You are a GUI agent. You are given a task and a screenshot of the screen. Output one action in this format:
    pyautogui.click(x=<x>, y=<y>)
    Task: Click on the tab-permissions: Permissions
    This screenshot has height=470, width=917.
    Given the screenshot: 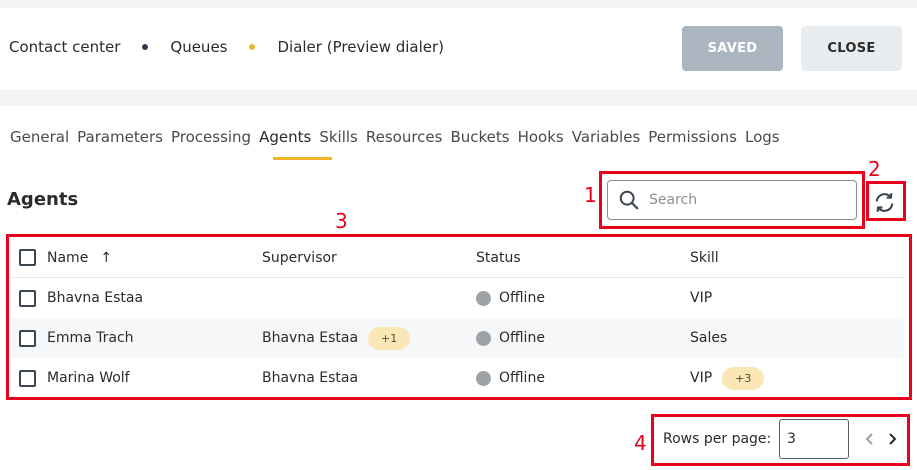 What is the action you would take?
    pyautogui.click(x=692, y=137)
    